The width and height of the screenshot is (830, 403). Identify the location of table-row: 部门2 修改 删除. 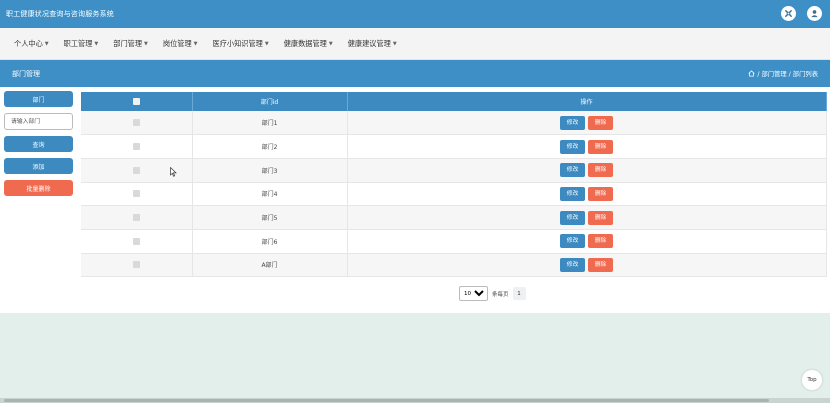
(454, 146).